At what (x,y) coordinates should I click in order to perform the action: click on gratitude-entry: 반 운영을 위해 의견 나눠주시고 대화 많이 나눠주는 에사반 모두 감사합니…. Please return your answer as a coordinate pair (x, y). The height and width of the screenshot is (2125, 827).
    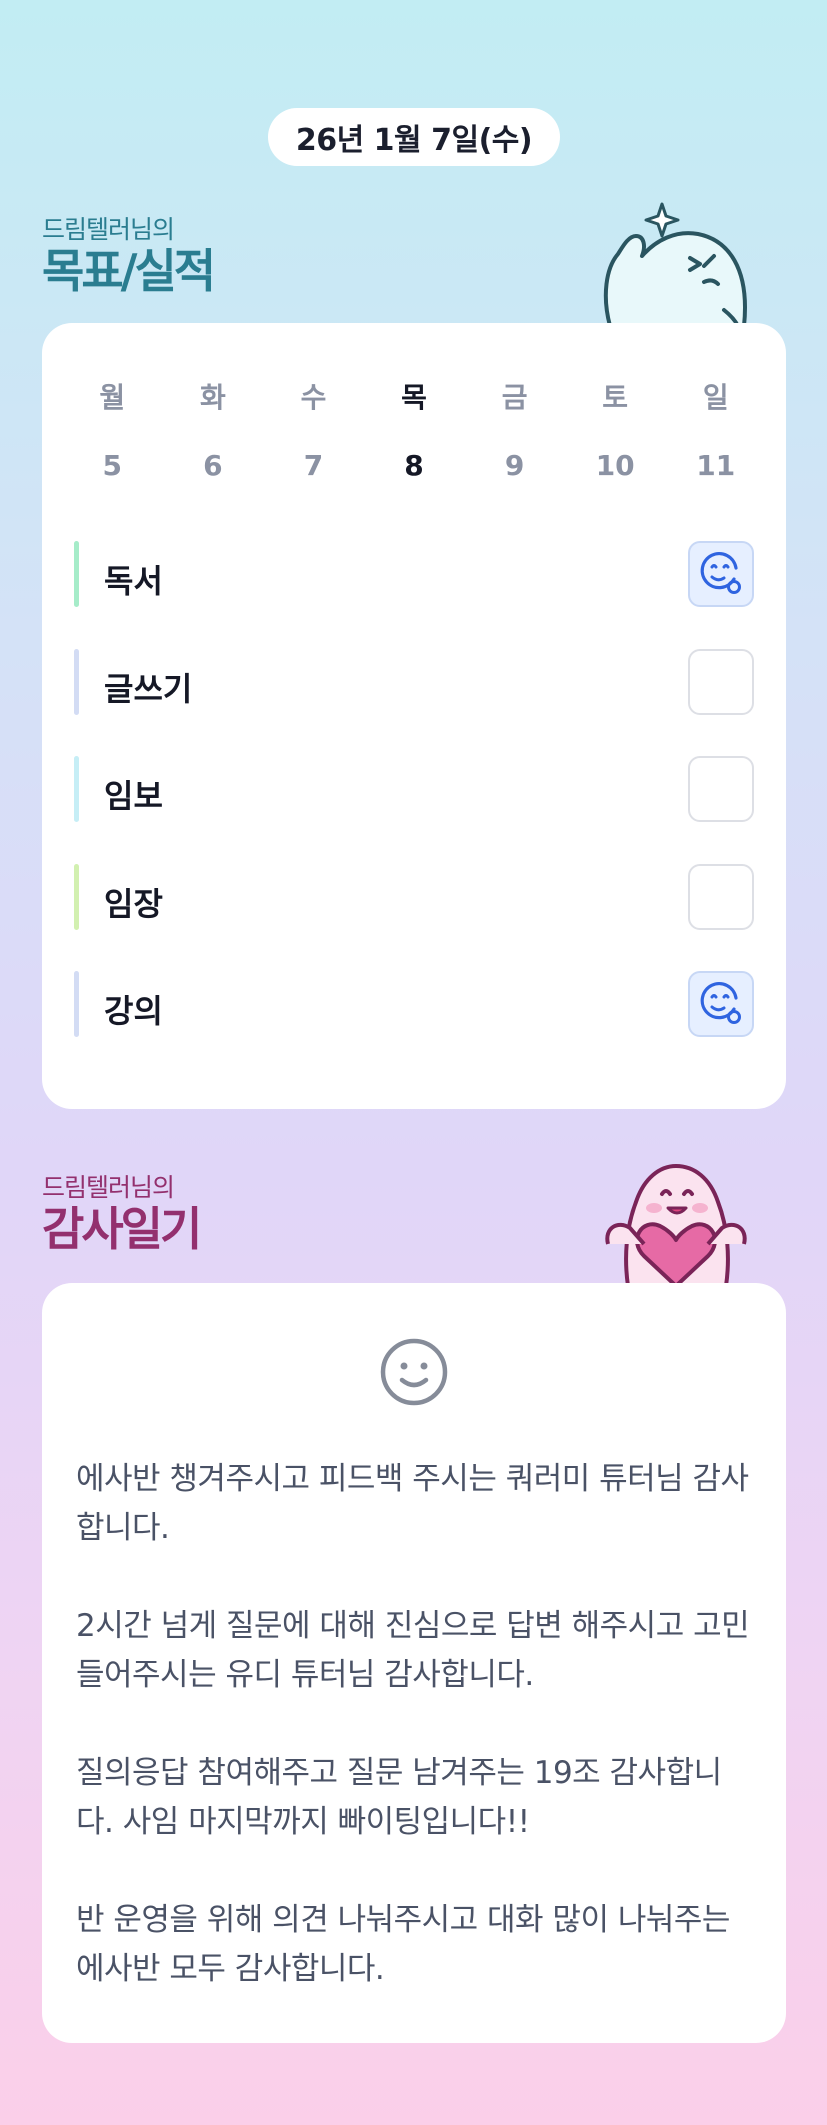
    Looking at the image, I should click on (403, 1944).